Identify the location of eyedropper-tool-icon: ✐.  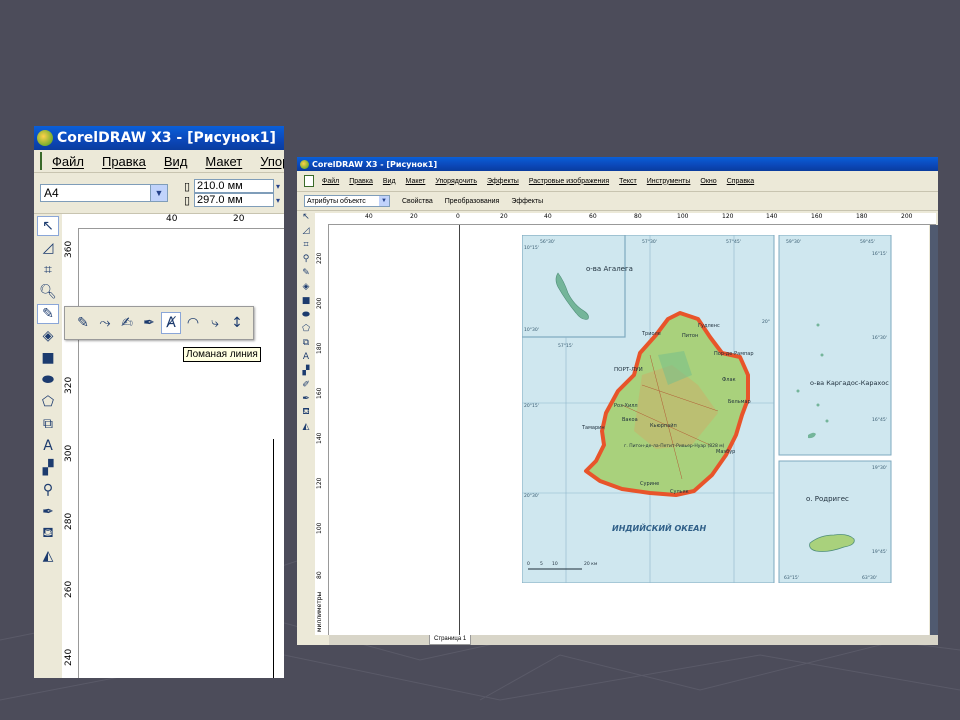
(306, 384).